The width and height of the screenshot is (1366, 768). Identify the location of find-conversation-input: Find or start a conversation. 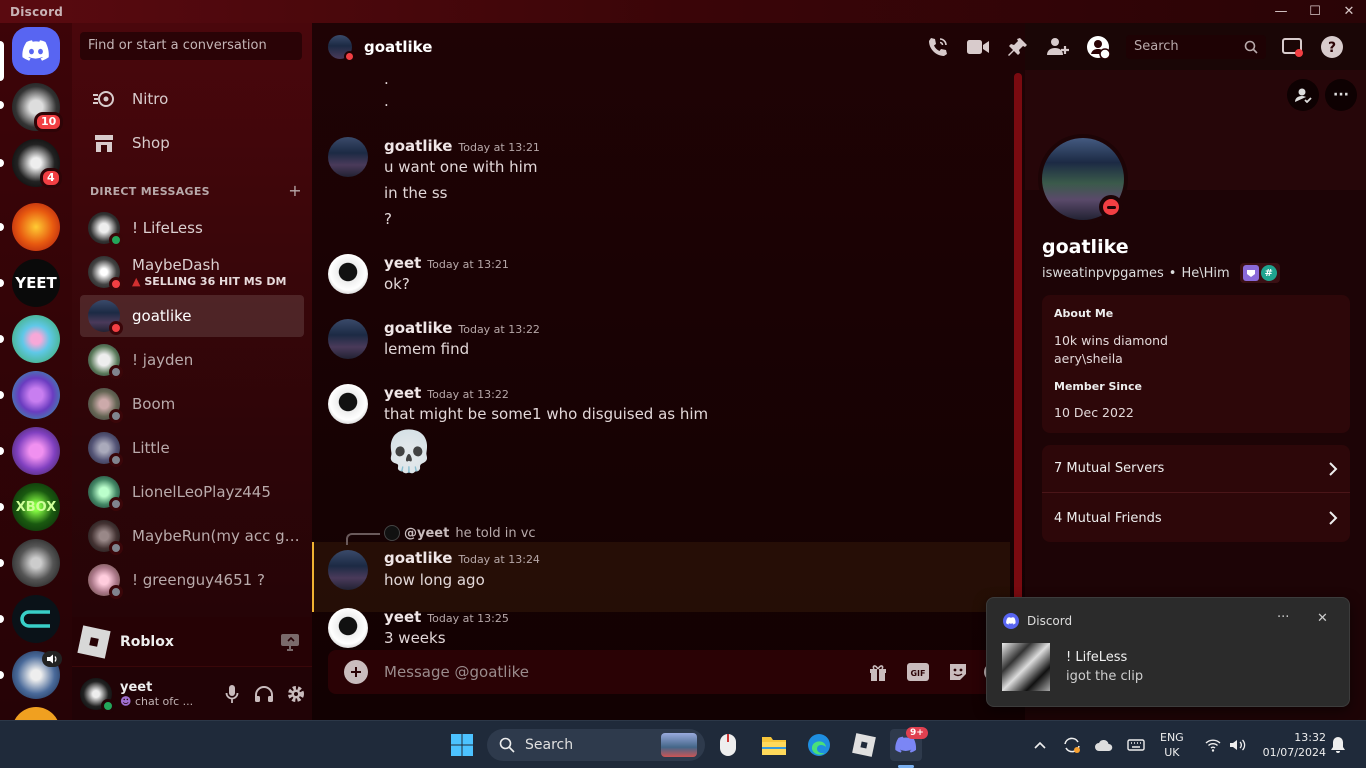
(191, 46).